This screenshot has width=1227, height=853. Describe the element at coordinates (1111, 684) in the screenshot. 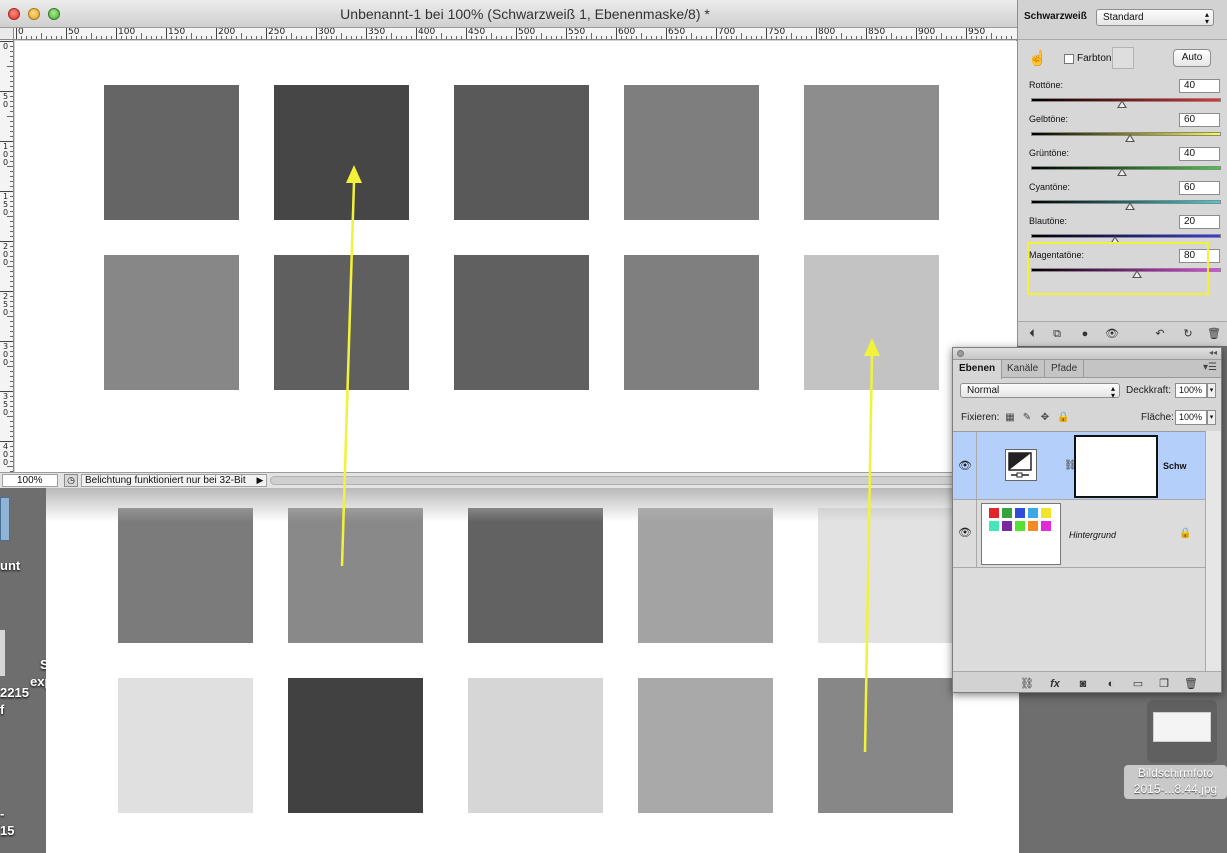

I see `new-adjustment-layer-icon: ◐` at that location.